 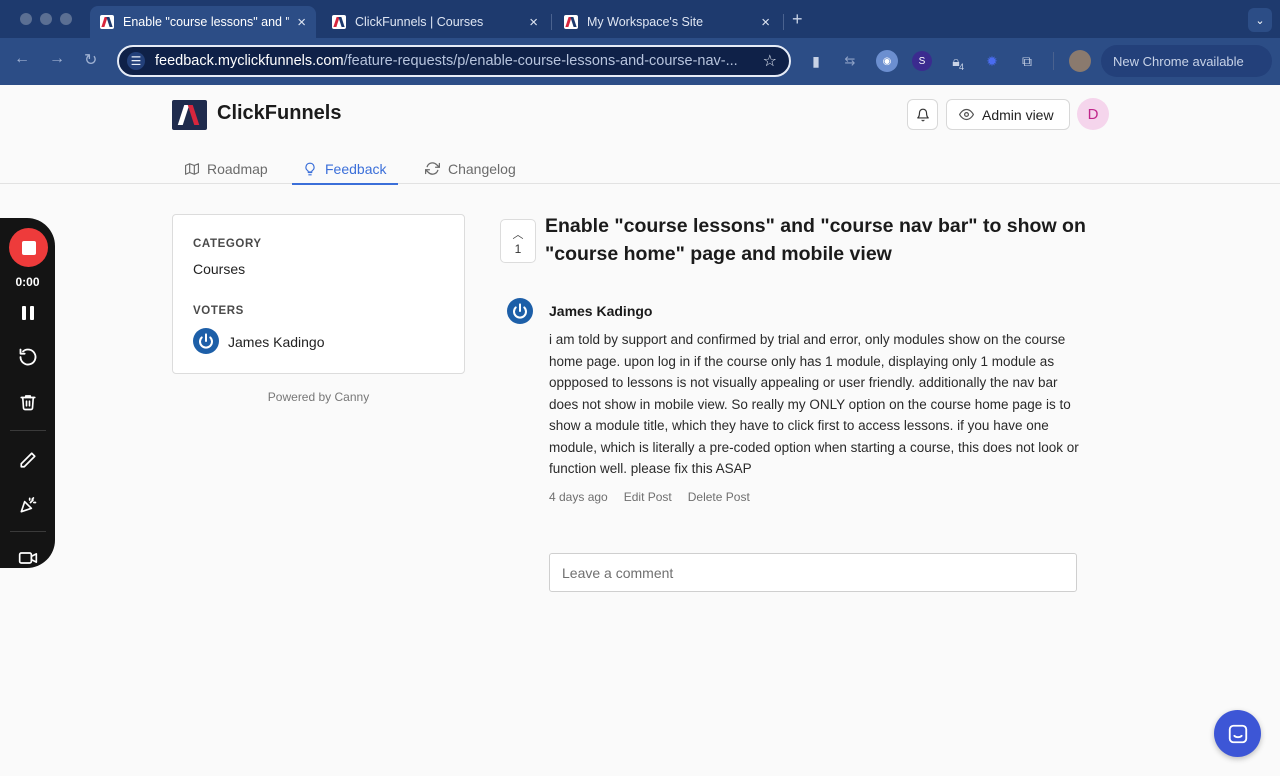 What do you see at coordinates (356, 168) in the screenshot?
I see `tab-feedback-label: Feedback` at bounding box center [356, 168].